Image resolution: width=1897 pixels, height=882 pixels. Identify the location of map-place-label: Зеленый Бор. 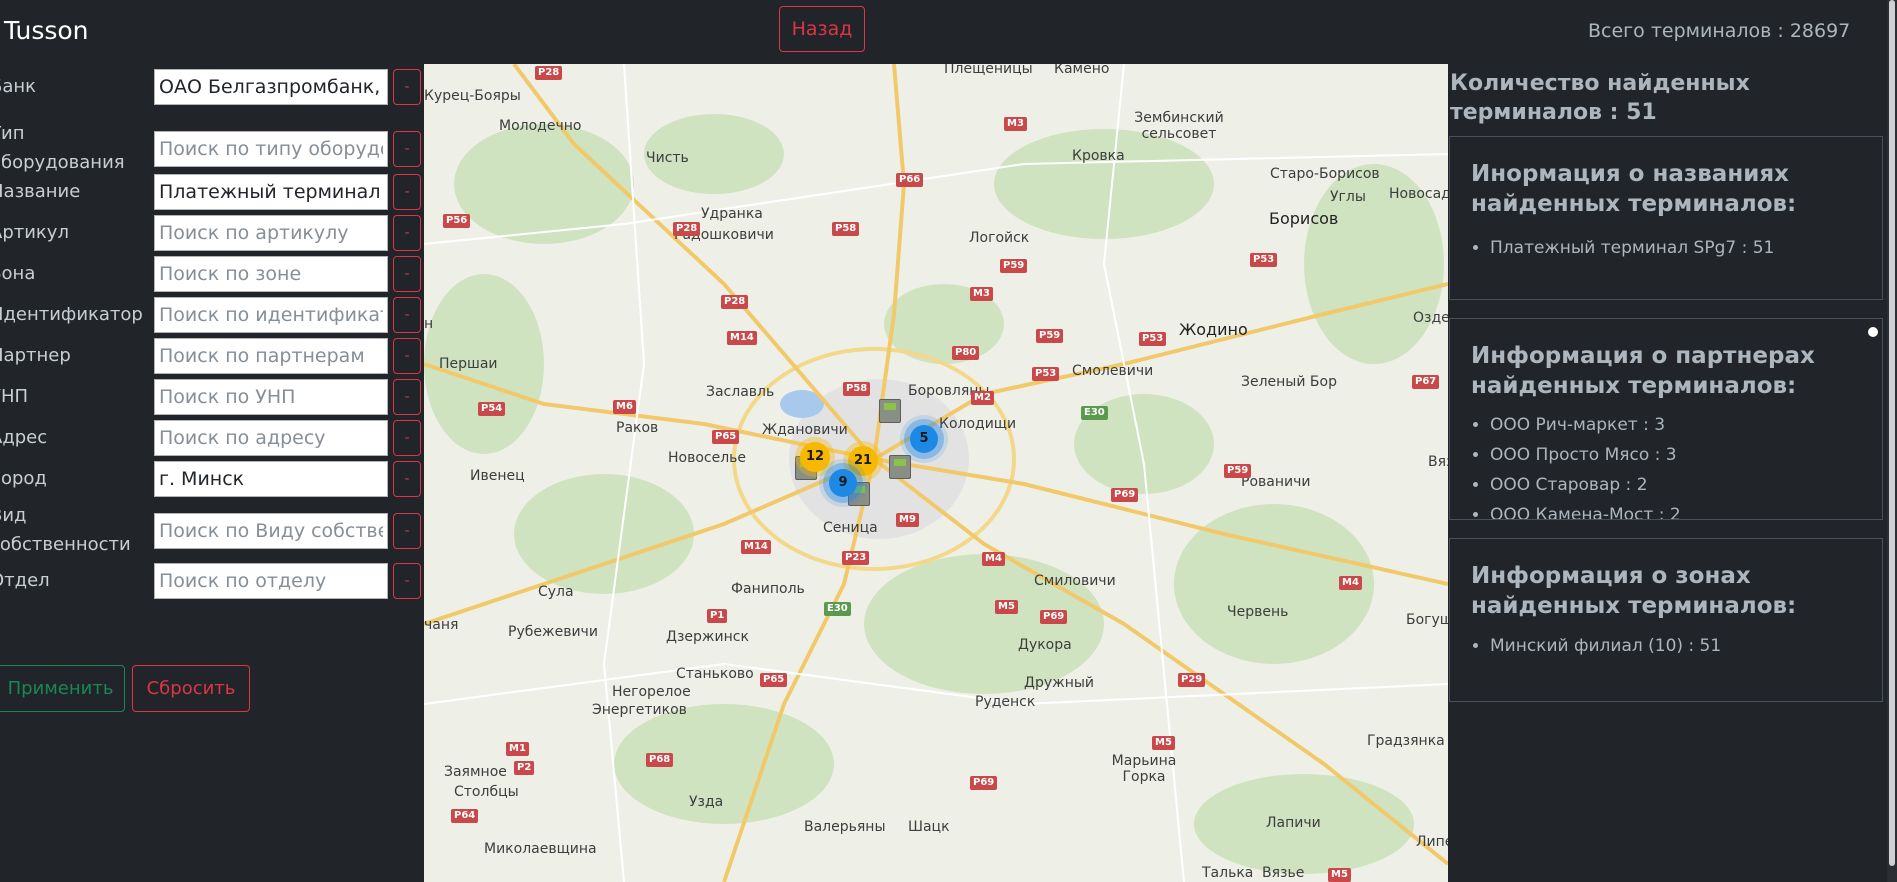
(1289, 382).